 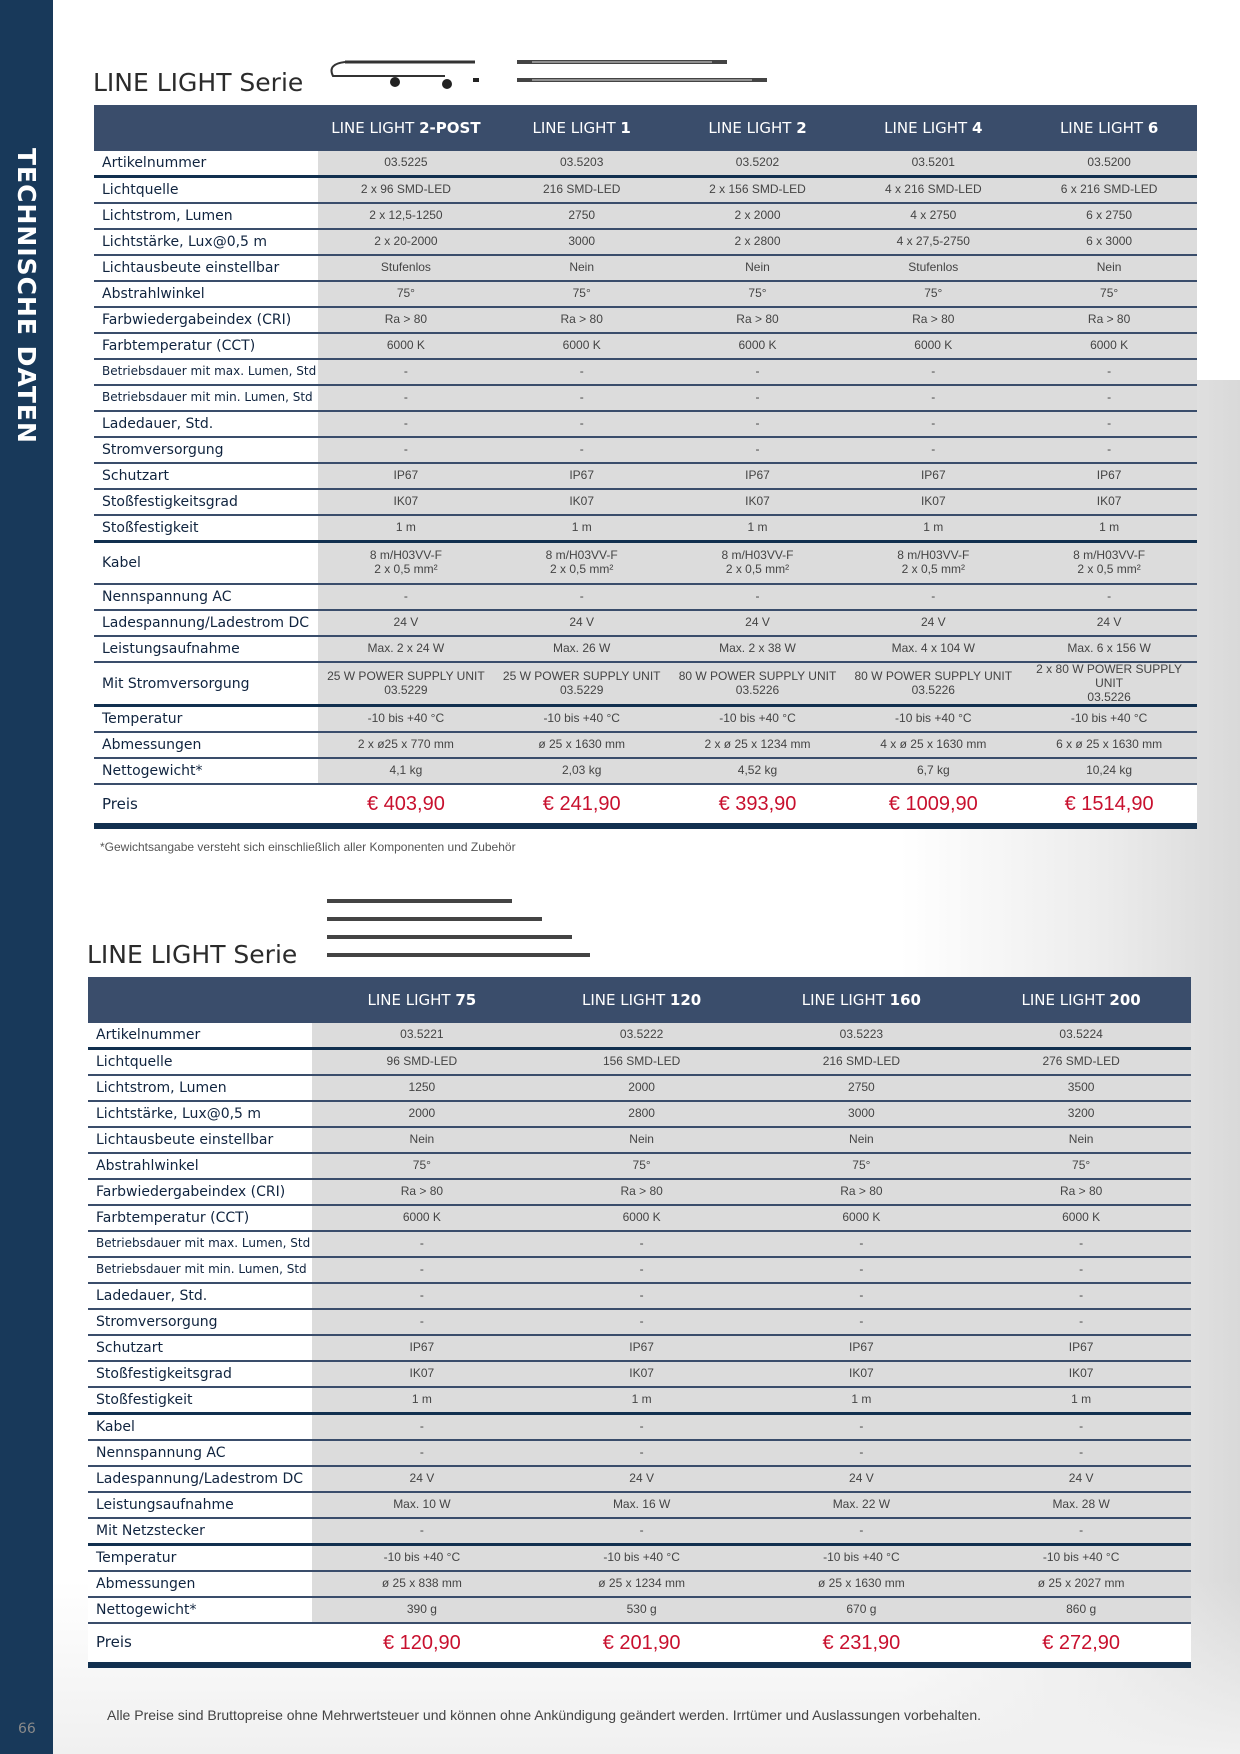 What do you see at coordinates (977, 128) in the screenshot?
I see `column-header-model: 4` at bounding box center [977, 128].